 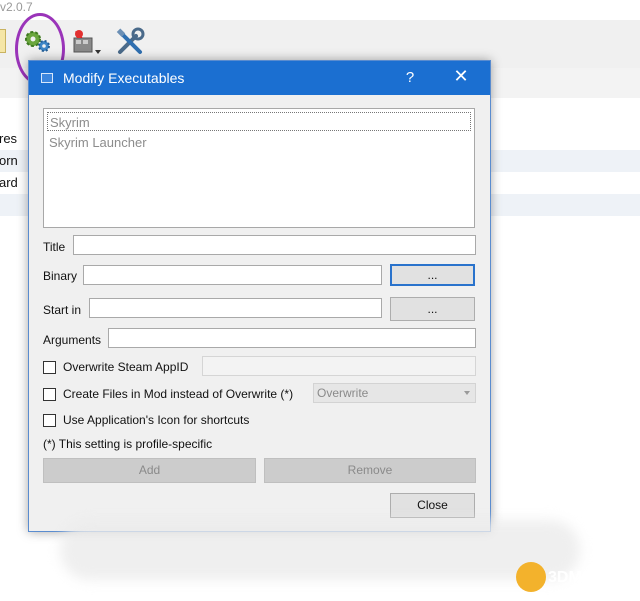 What do you see at coordinates (274, 245) in the screenshot?
I see `title-input` at bounding box center [274, 245].